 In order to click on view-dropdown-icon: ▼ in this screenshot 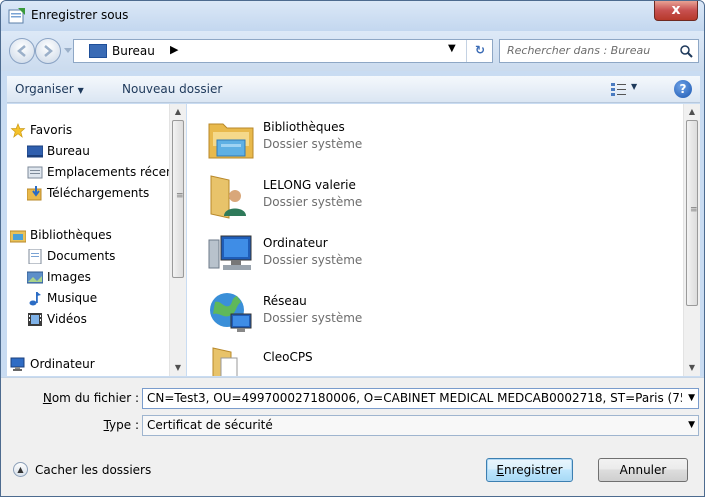, I will do `click(634, 86)`.